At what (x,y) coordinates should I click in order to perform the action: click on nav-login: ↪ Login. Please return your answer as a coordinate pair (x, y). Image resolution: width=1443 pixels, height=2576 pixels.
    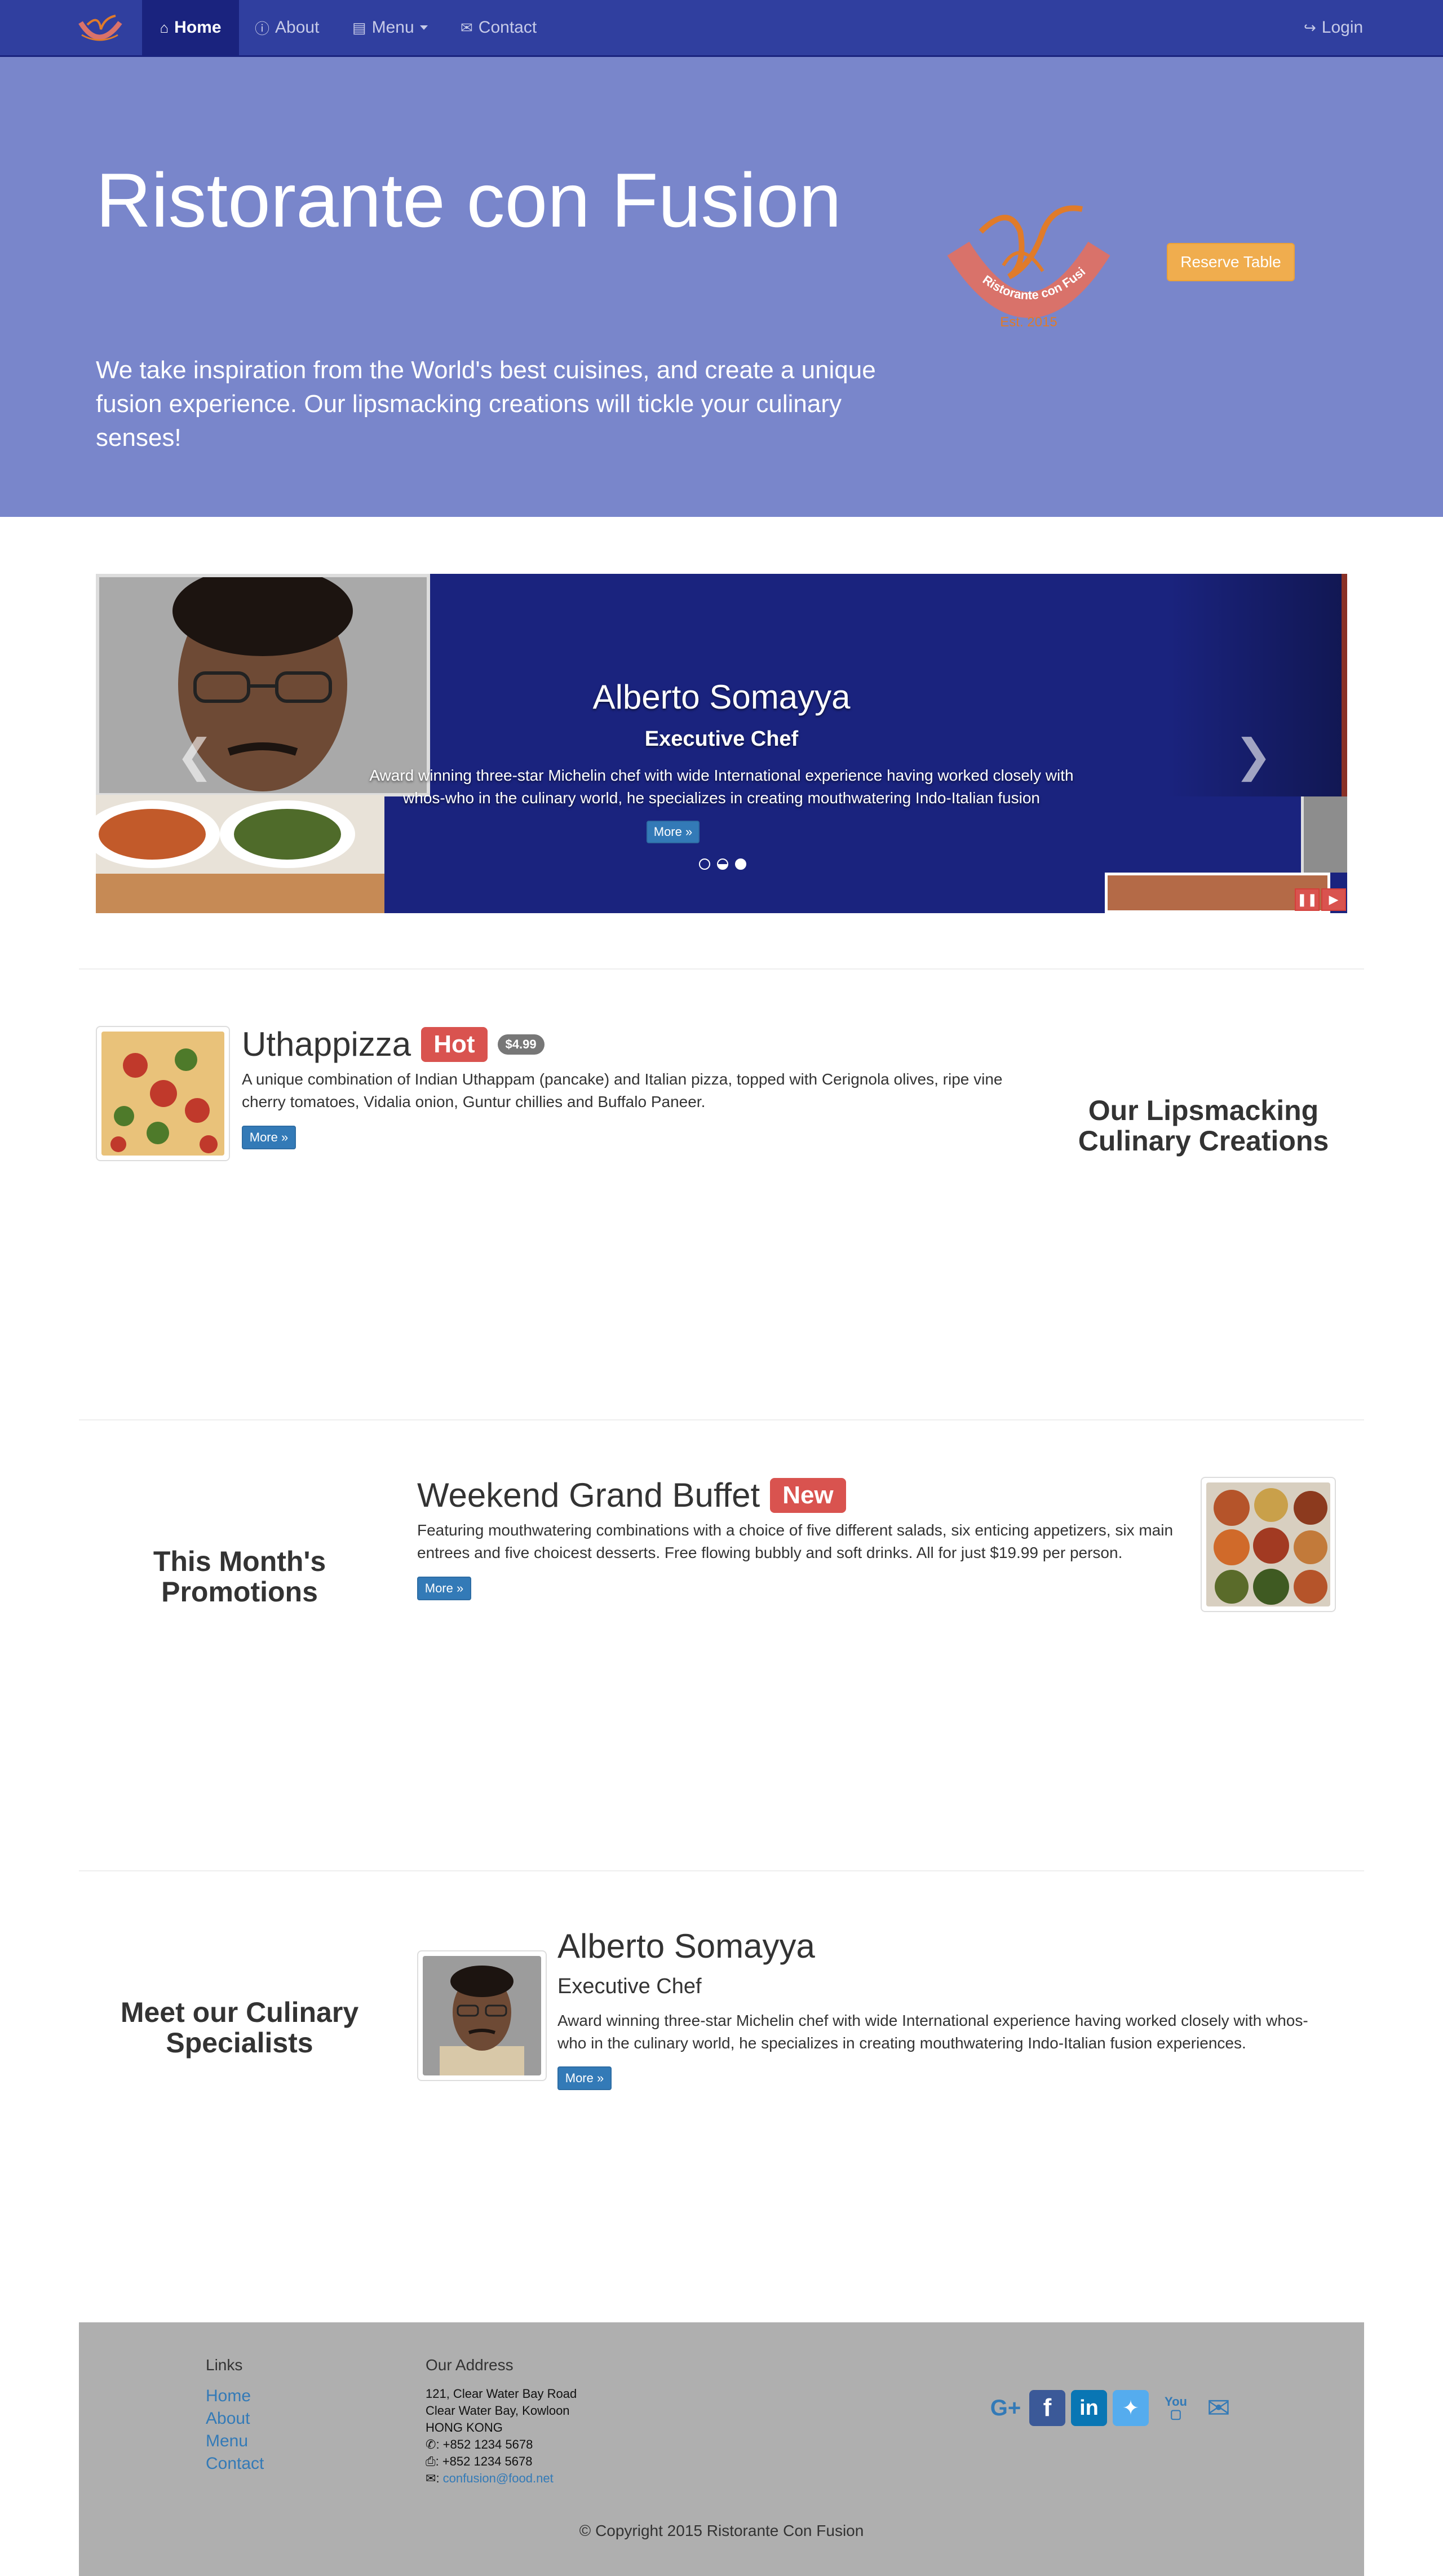
    Looking at the image, I should click on (1333, 27).